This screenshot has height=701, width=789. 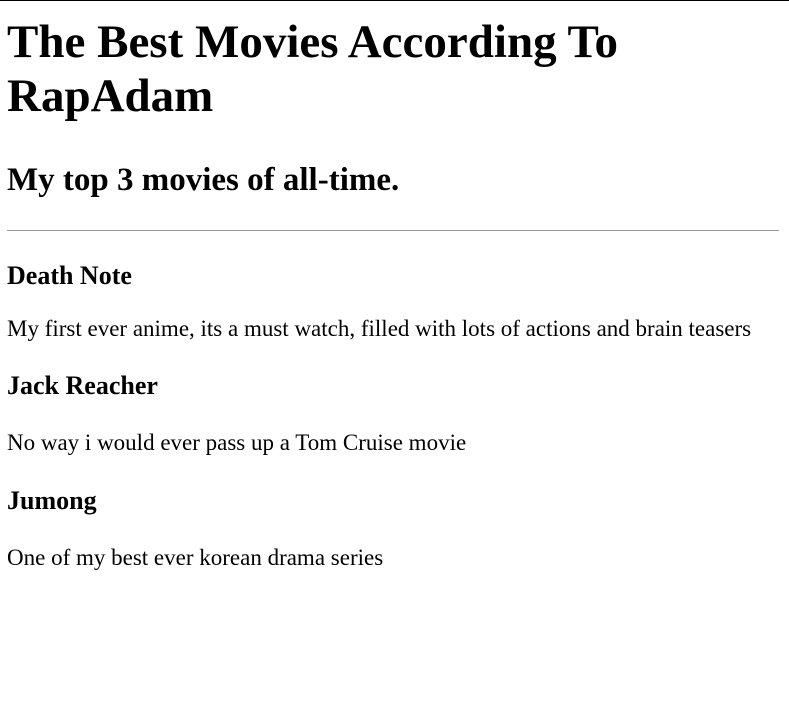 I want to click on page-title: The Best Movies According To RapAdam, so click(x=313, y=69).